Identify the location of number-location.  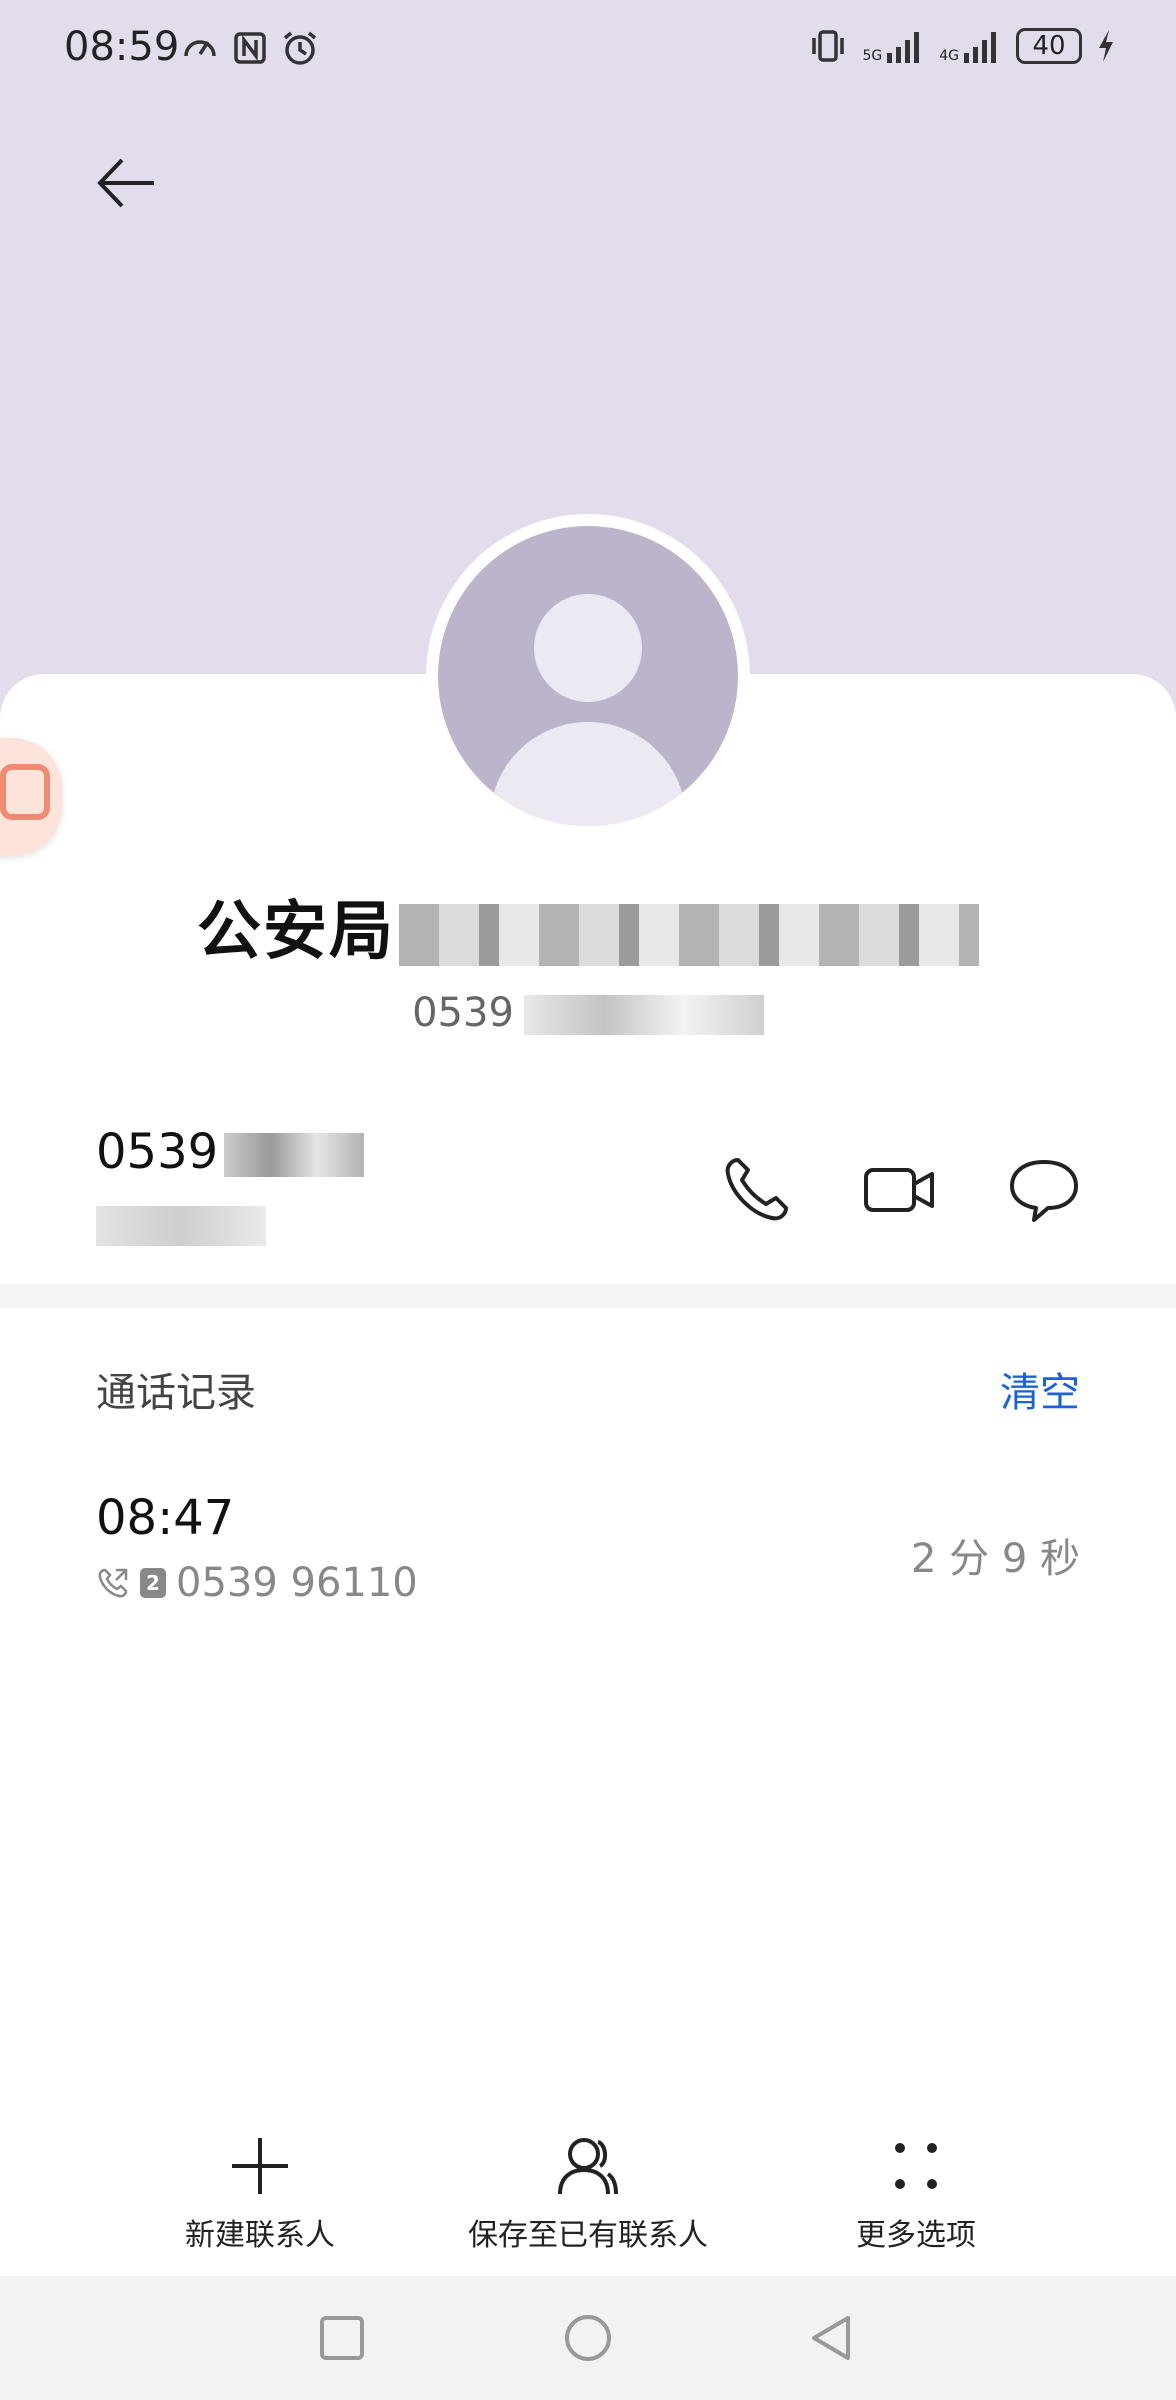
(181, 1230).